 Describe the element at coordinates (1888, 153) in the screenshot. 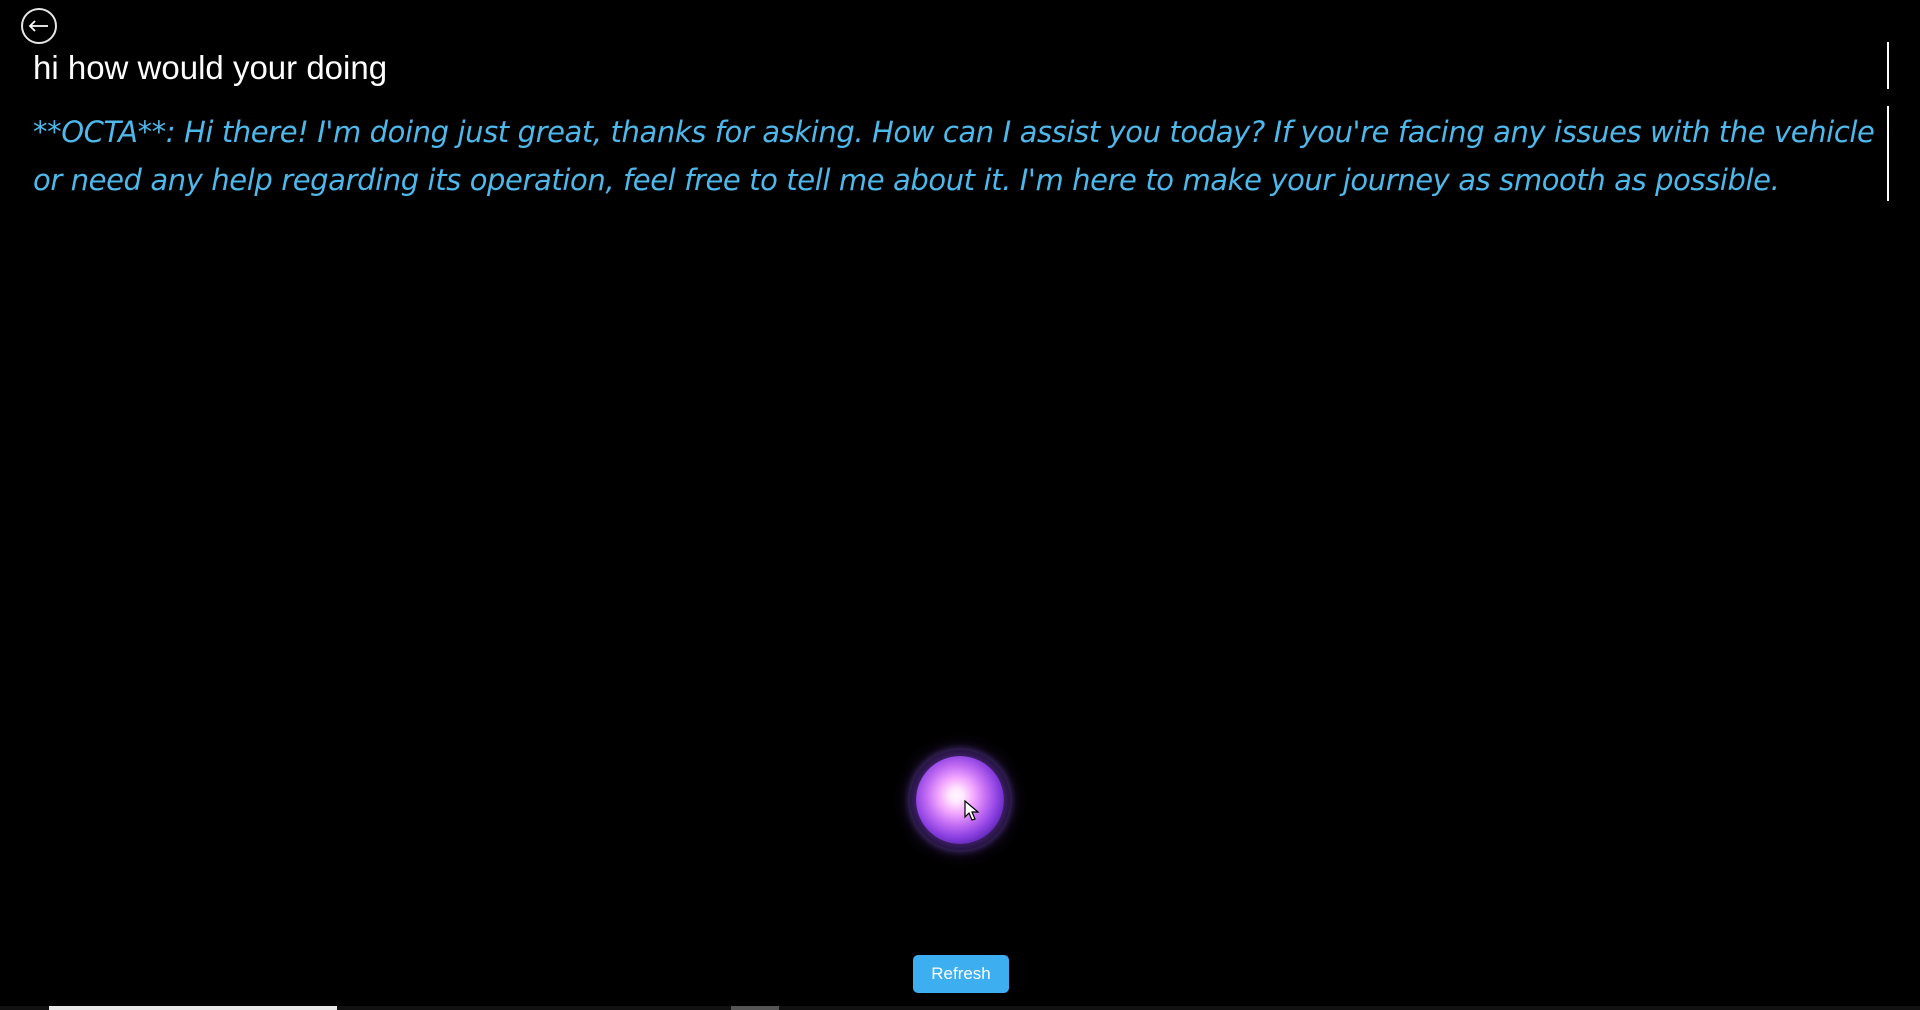

I see `message-divider-assistant` at that location.